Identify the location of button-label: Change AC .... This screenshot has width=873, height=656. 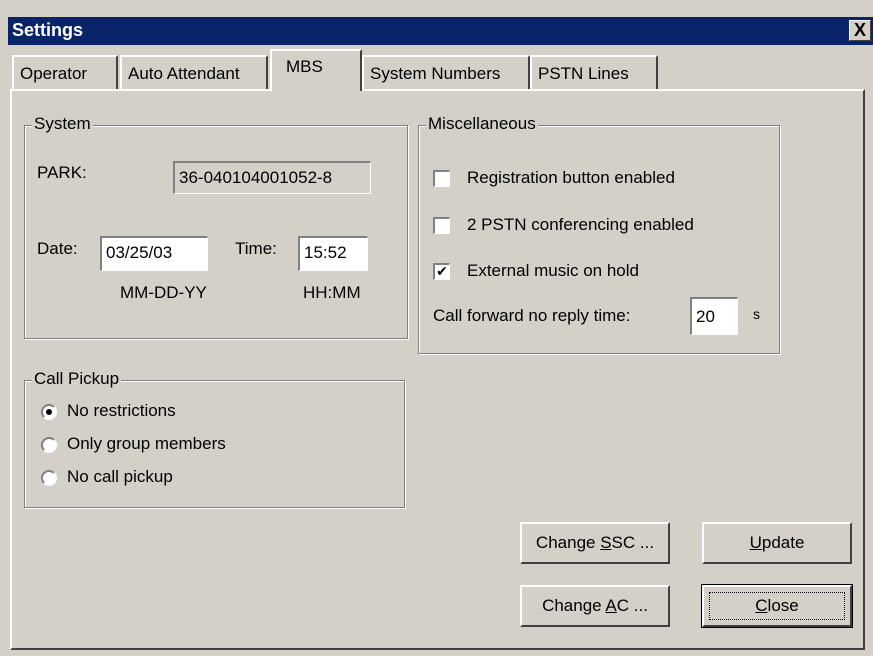
(595, 605).